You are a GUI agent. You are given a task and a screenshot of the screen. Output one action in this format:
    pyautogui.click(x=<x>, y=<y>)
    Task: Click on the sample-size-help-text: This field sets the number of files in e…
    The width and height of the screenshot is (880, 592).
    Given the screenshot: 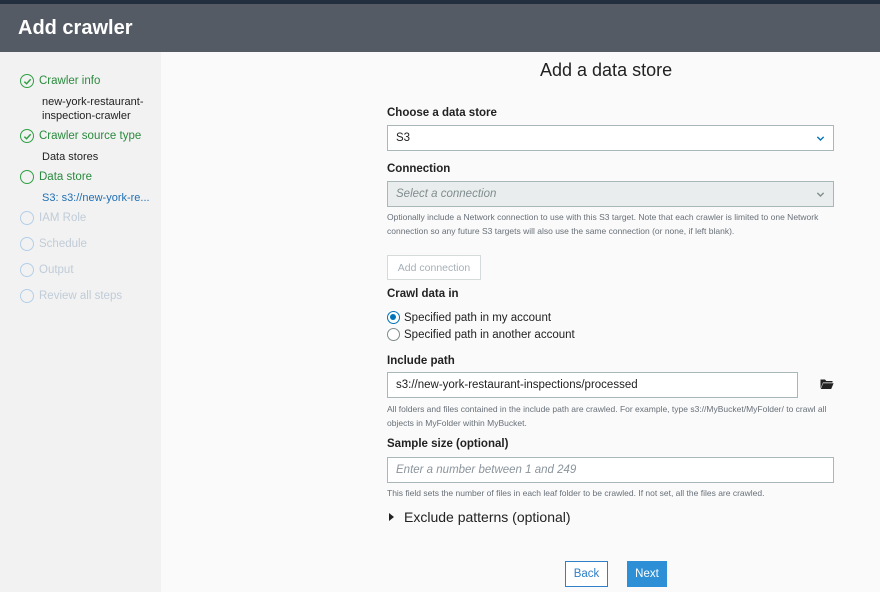 What is the action you would take?
    pyautogui.click(x=576, y=493)
    